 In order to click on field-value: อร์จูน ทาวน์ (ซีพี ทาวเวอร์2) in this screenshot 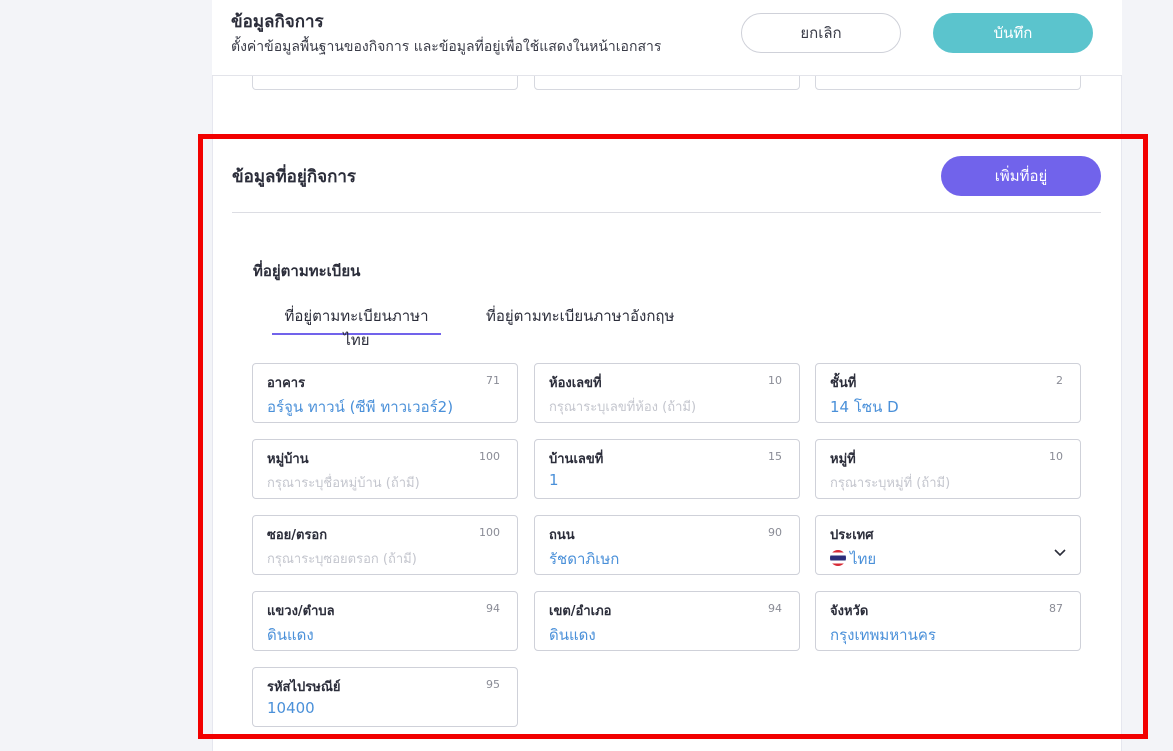, I will do `click(360, 407)`.